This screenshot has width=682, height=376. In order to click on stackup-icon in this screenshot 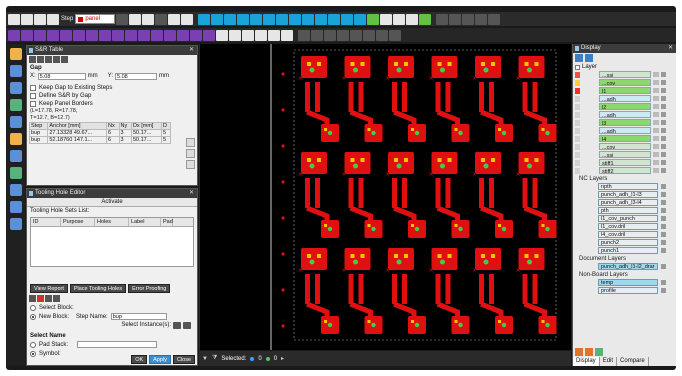, I will do `click(15, 88)`.